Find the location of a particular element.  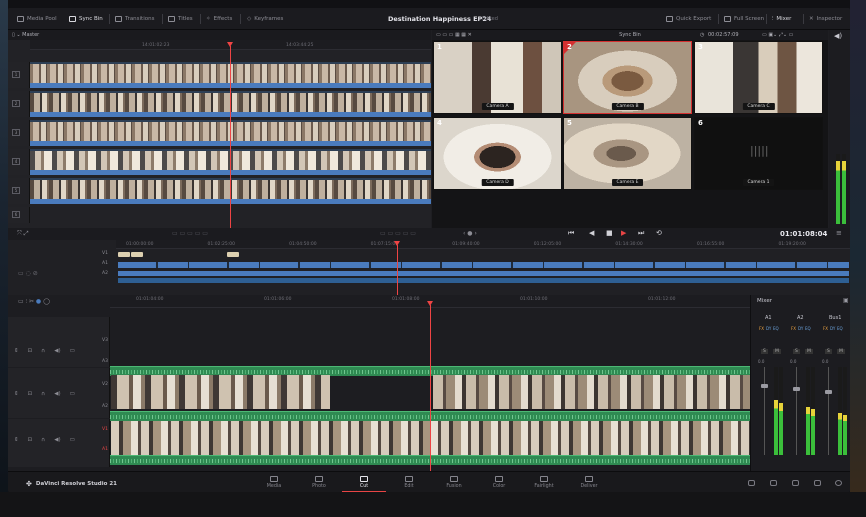

viewer-layout-icon: ▭ ▭ ▭ ▦ ▦ ✕ is located at coordinates (454, 35).